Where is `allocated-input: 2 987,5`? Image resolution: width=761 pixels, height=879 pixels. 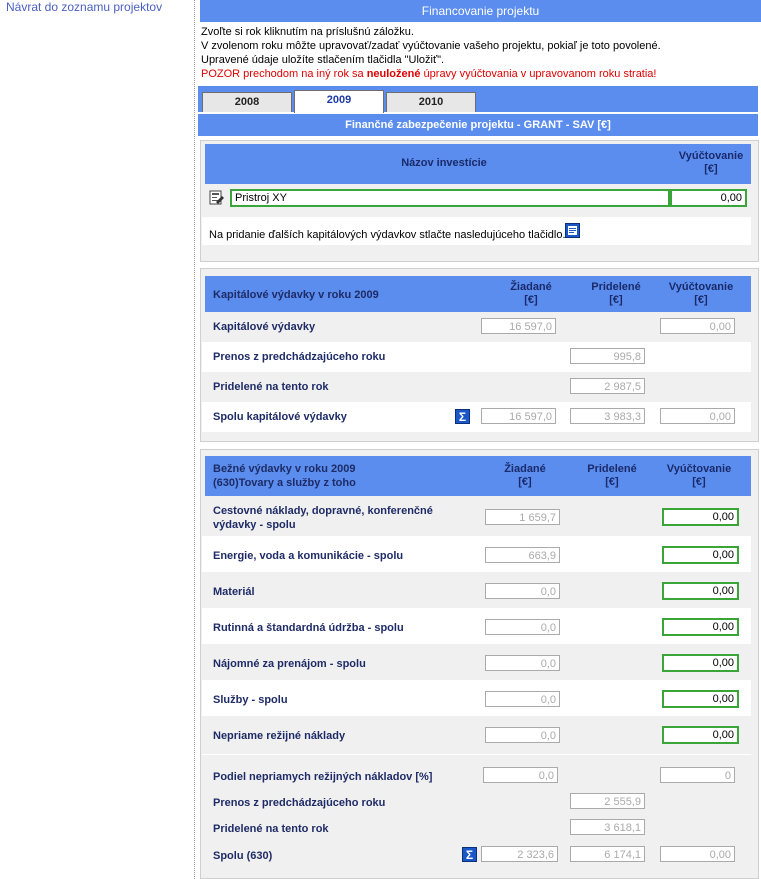 allocated-input: 2 987,5 is located at coordinates (607, 386).